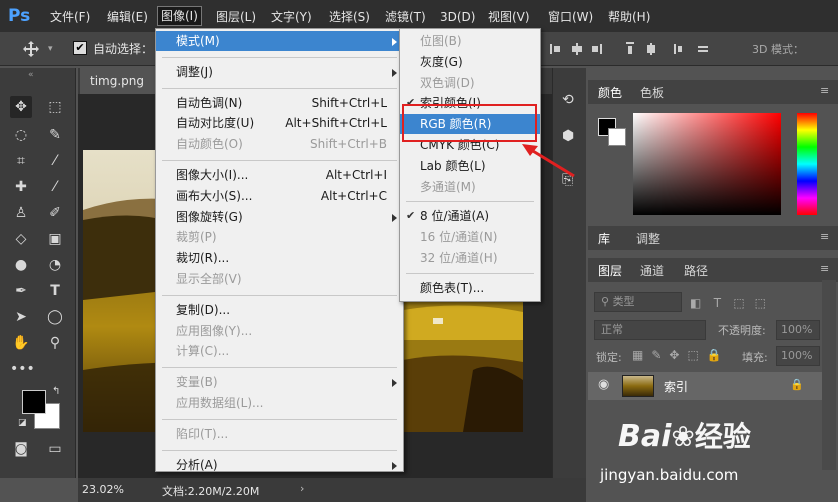 Image resolution: width=838 pixels, height=502 pixels. I want to click on hand-tool-icon: ✋, so click(21, 343).